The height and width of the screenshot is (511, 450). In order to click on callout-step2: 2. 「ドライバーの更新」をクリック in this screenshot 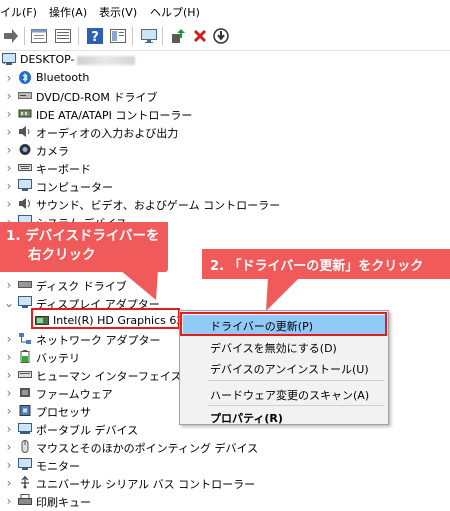, I will do `click(326, 264)`.